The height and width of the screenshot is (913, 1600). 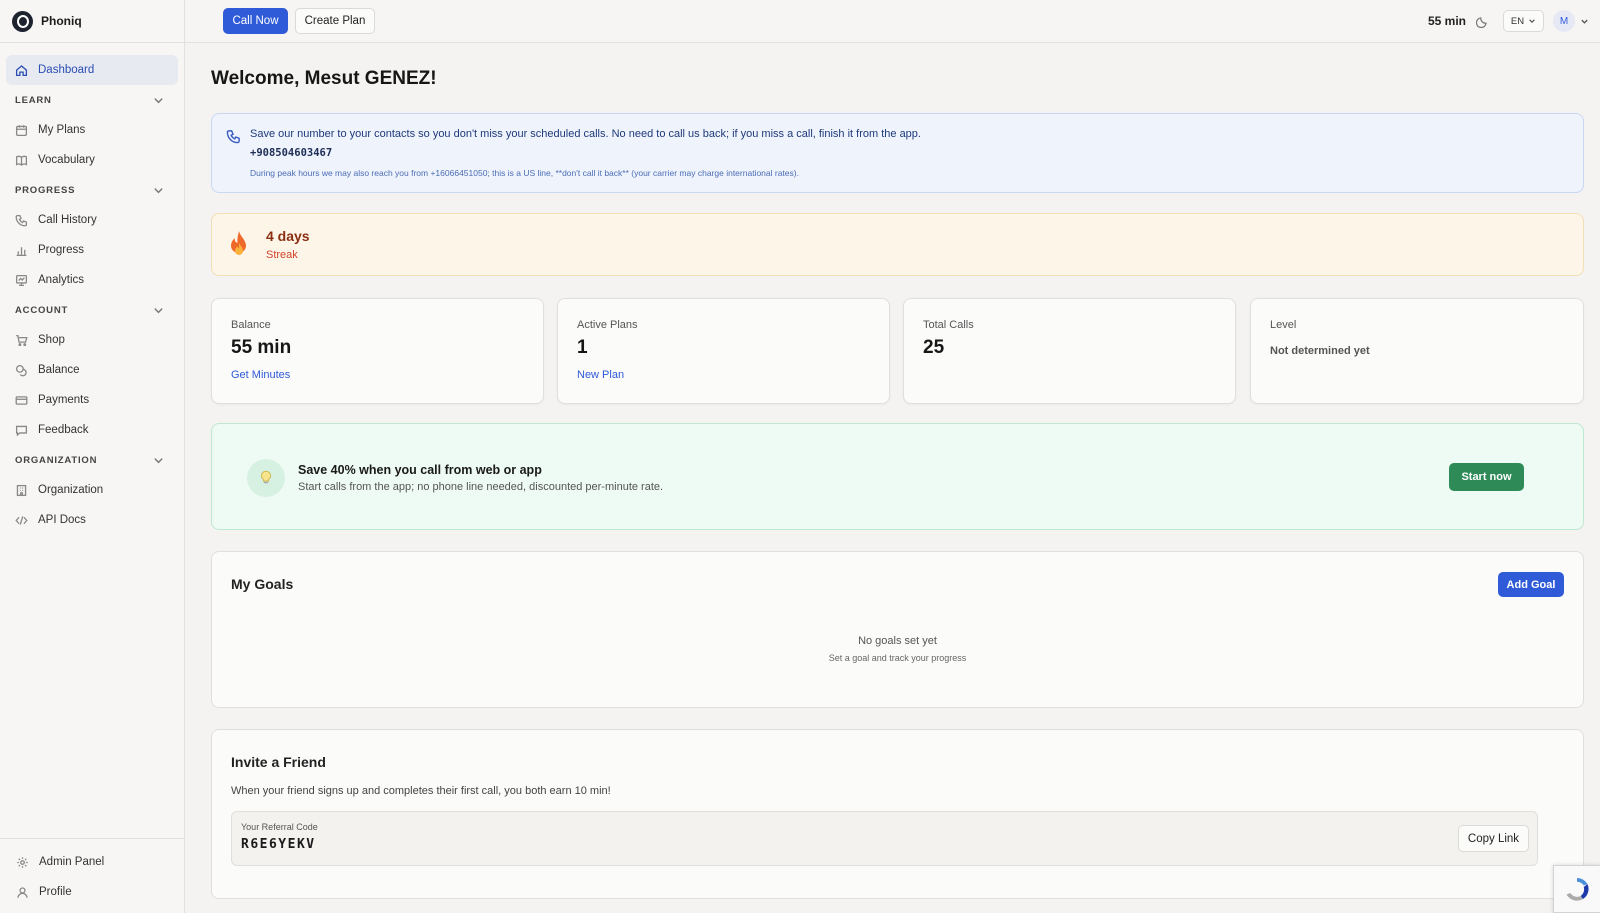 I want to click on sidebar-item-label: Progress, so click(x=61, y=250).